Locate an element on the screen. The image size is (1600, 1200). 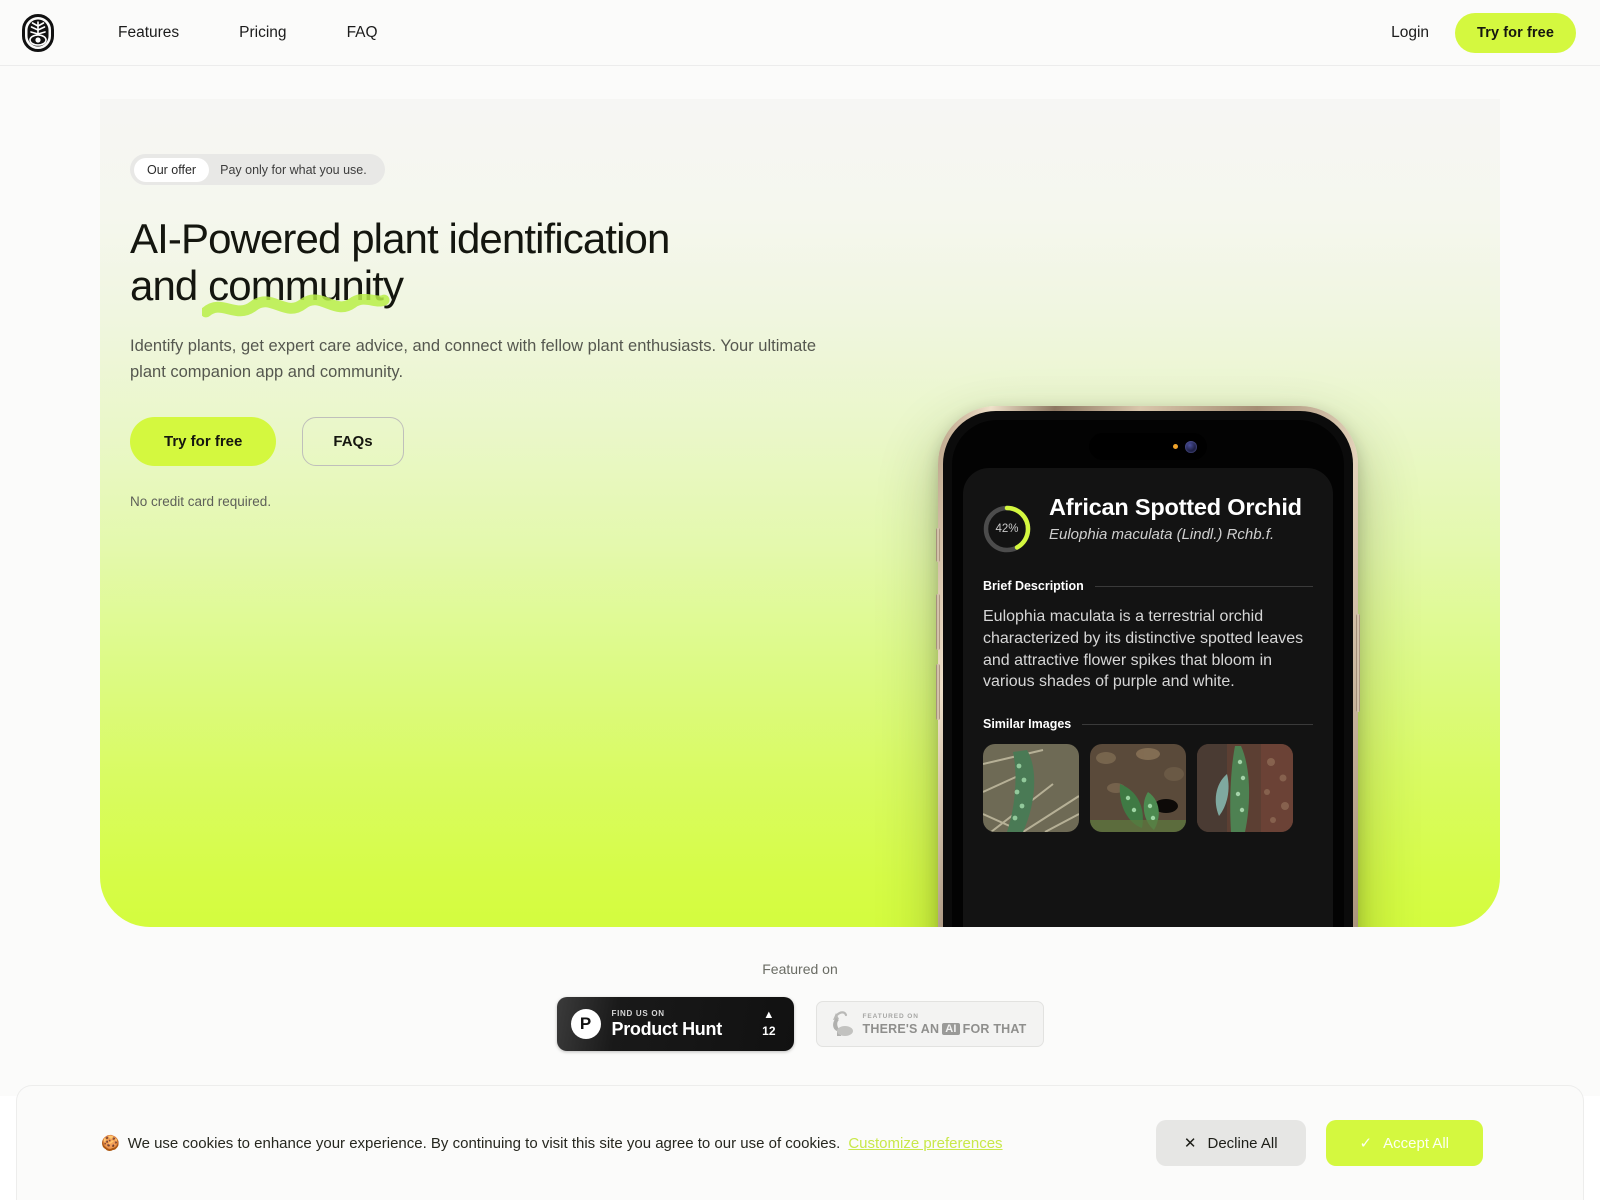
brief-description-header: Brief Description is located at coordinates (1148, 586).